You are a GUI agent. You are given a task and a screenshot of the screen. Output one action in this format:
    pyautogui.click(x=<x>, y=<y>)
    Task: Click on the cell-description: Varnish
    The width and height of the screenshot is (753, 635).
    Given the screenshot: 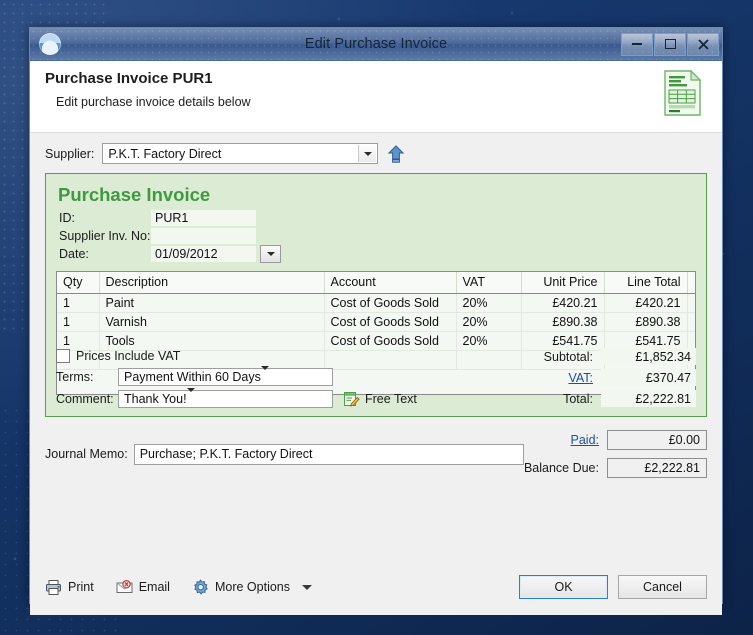 What is the action you would take?
    pyautogui.click(x=212, y=322)
    